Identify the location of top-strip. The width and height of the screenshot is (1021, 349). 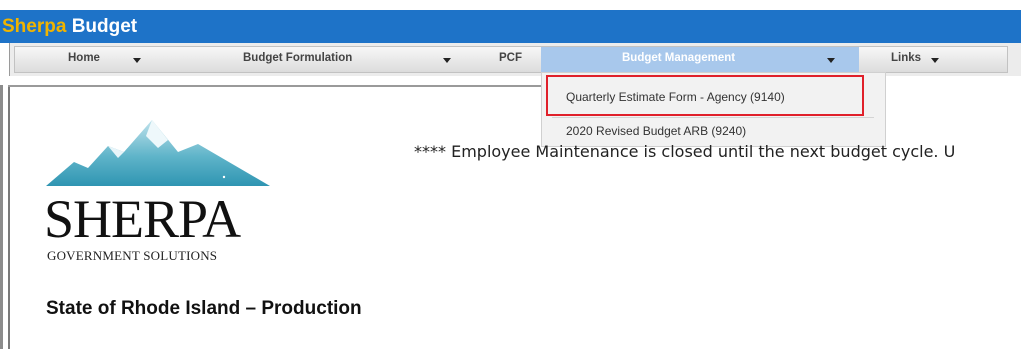
(510, 5).